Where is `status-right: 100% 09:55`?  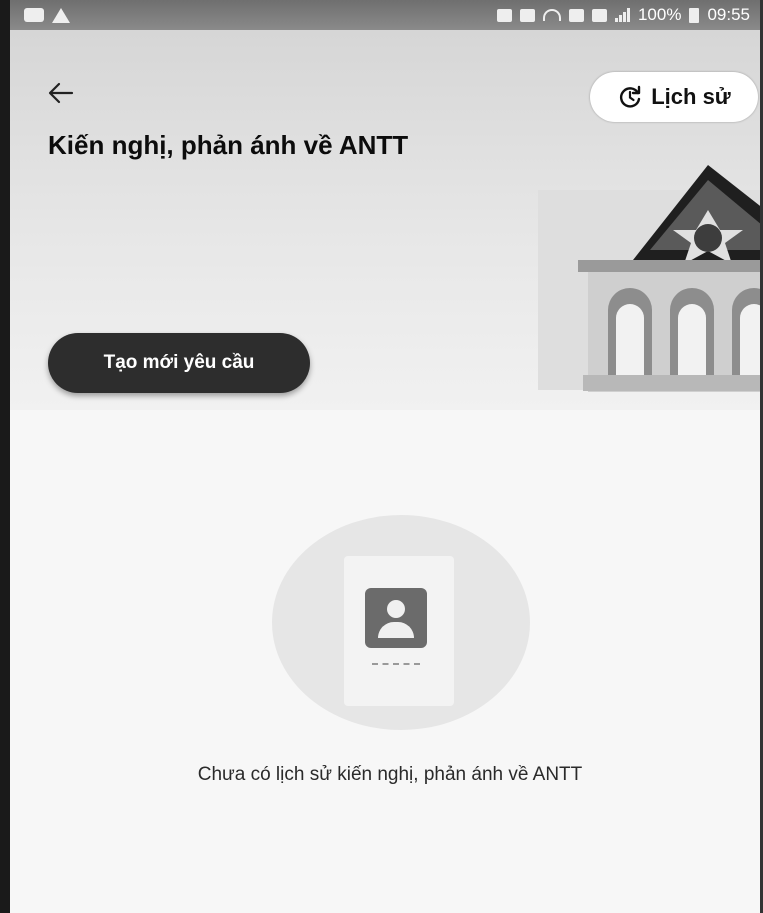 status-right: 100% 09:55 is located at coordinates (623, 15).